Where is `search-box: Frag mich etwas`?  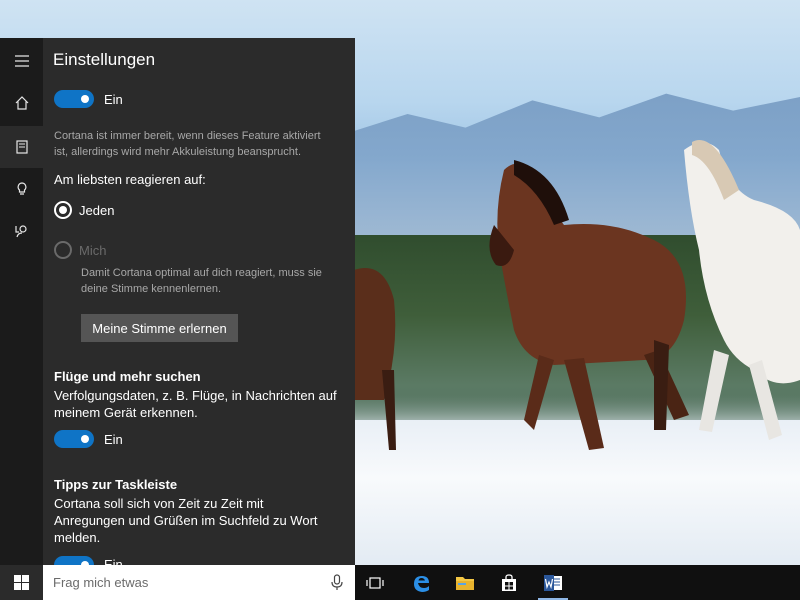
search-box: Frag mich etwas is located at coordinates (199, 582).